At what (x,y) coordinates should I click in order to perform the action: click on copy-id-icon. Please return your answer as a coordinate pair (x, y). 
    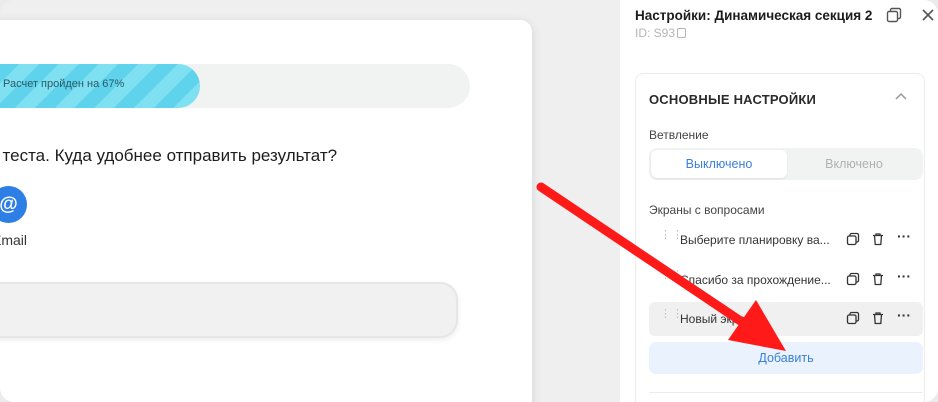
    Looking at the image, I should click on (682, 33).